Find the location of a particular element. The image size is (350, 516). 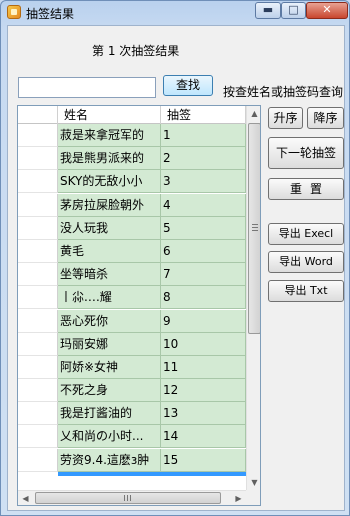

cell-lot: 13 is located at coordinates (203, 414).